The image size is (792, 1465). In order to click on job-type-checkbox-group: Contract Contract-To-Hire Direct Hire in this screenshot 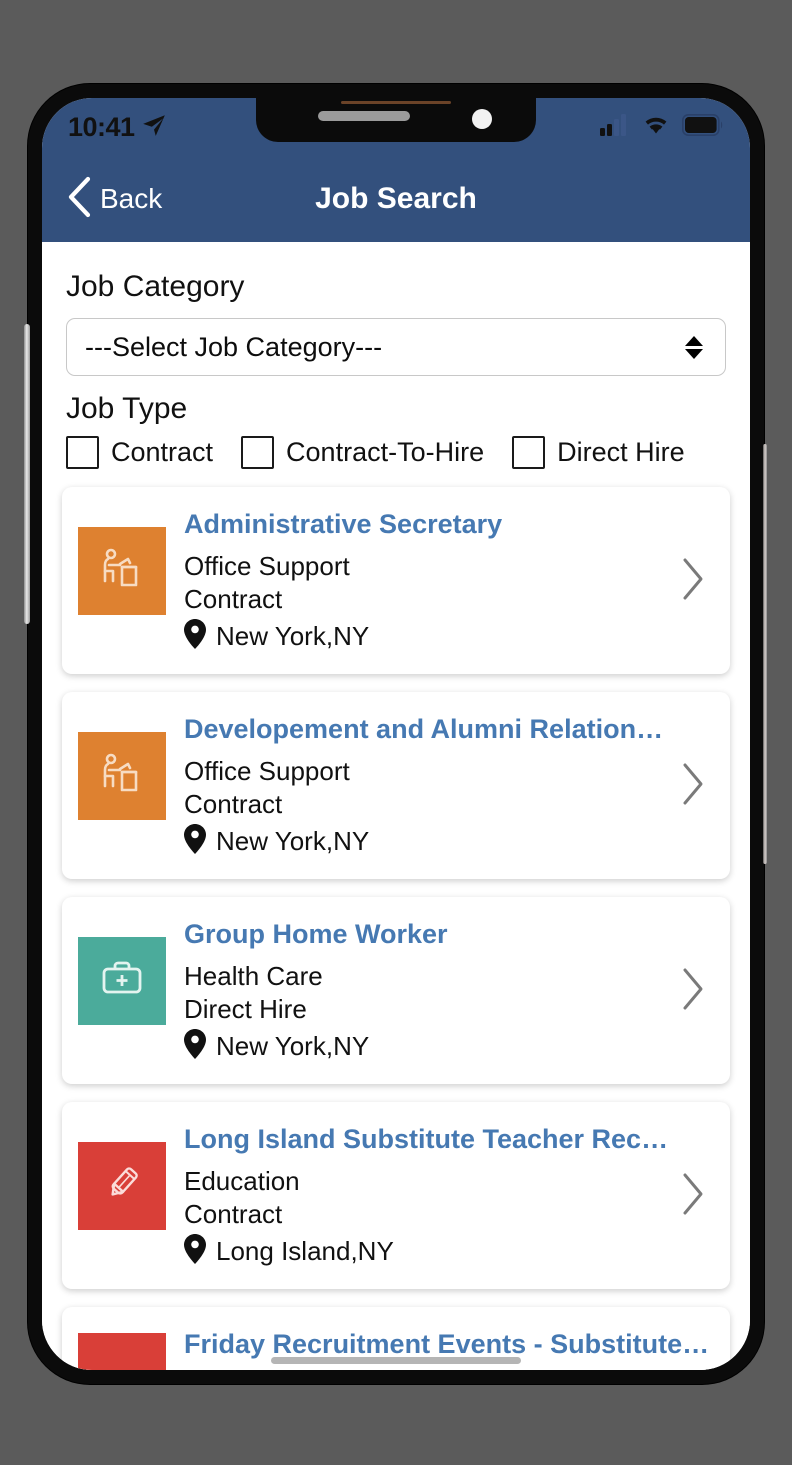, I will do `click(396, 452)`.